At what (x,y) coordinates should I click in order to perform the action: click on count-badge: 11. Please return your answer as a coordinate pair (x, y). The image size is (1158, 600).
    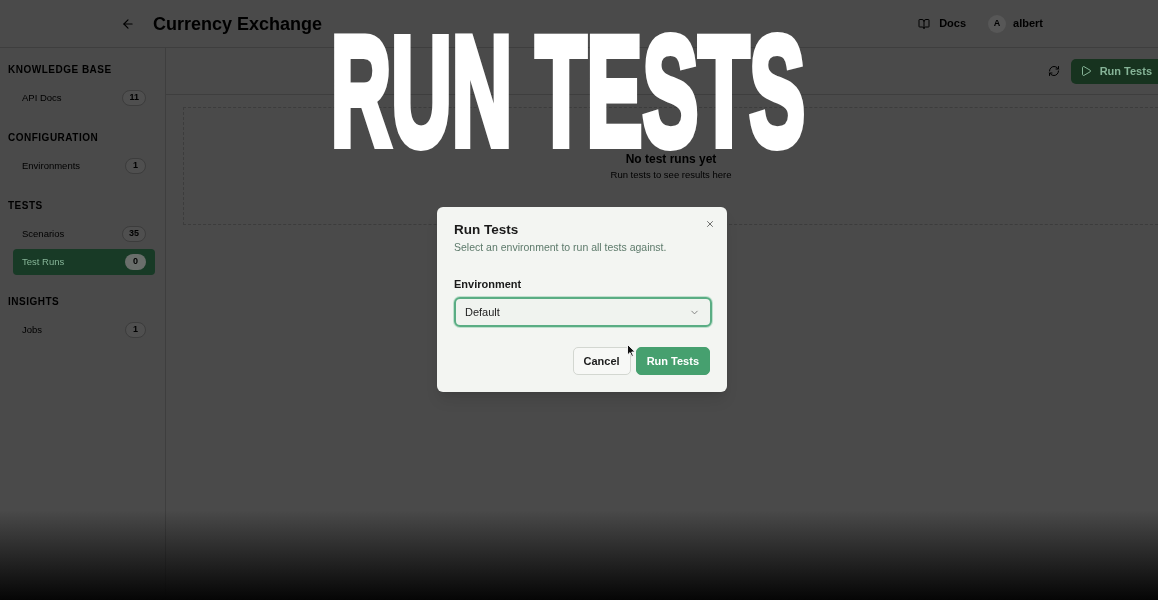
    Looking at the image, I should click on (134, 98).